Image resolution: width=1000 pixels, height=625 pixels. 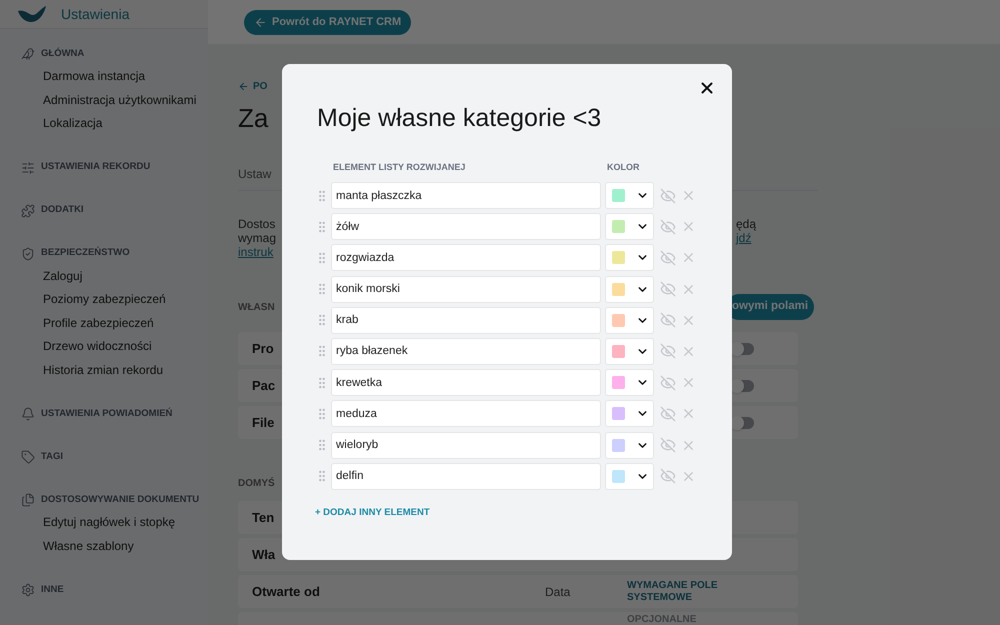 What do you see at coordinates (85, 253) in the screenshot?
I see `section-heading: BEZPIECZEŃSTWO` at bounding box center [85, 253].